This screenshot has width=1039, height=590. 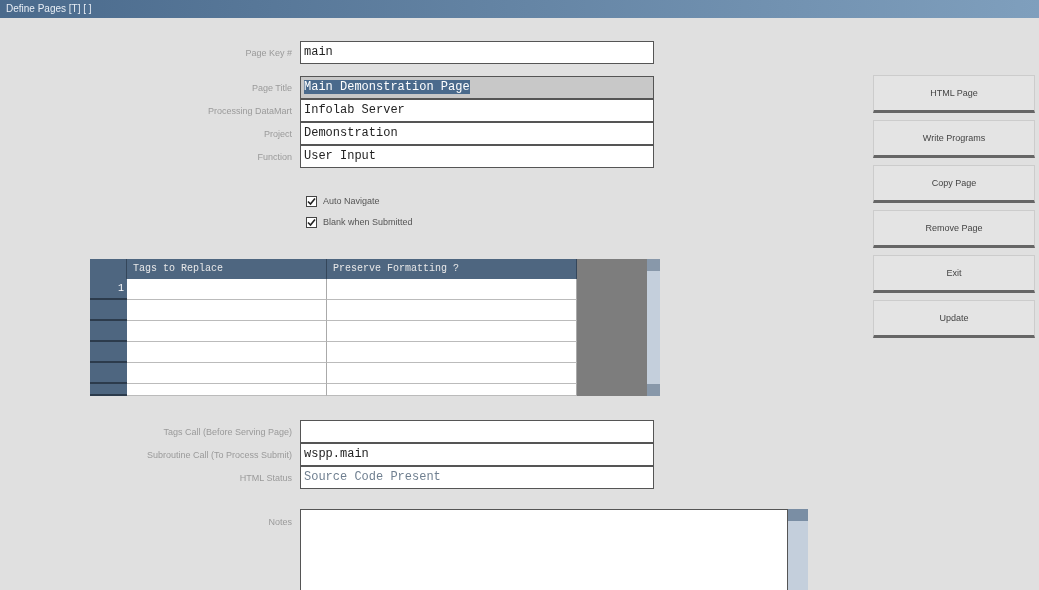 What do you see at coordinates (280, 521) in the screenshot?
I see `field-label: Notes` at bounding box center [280, 521].